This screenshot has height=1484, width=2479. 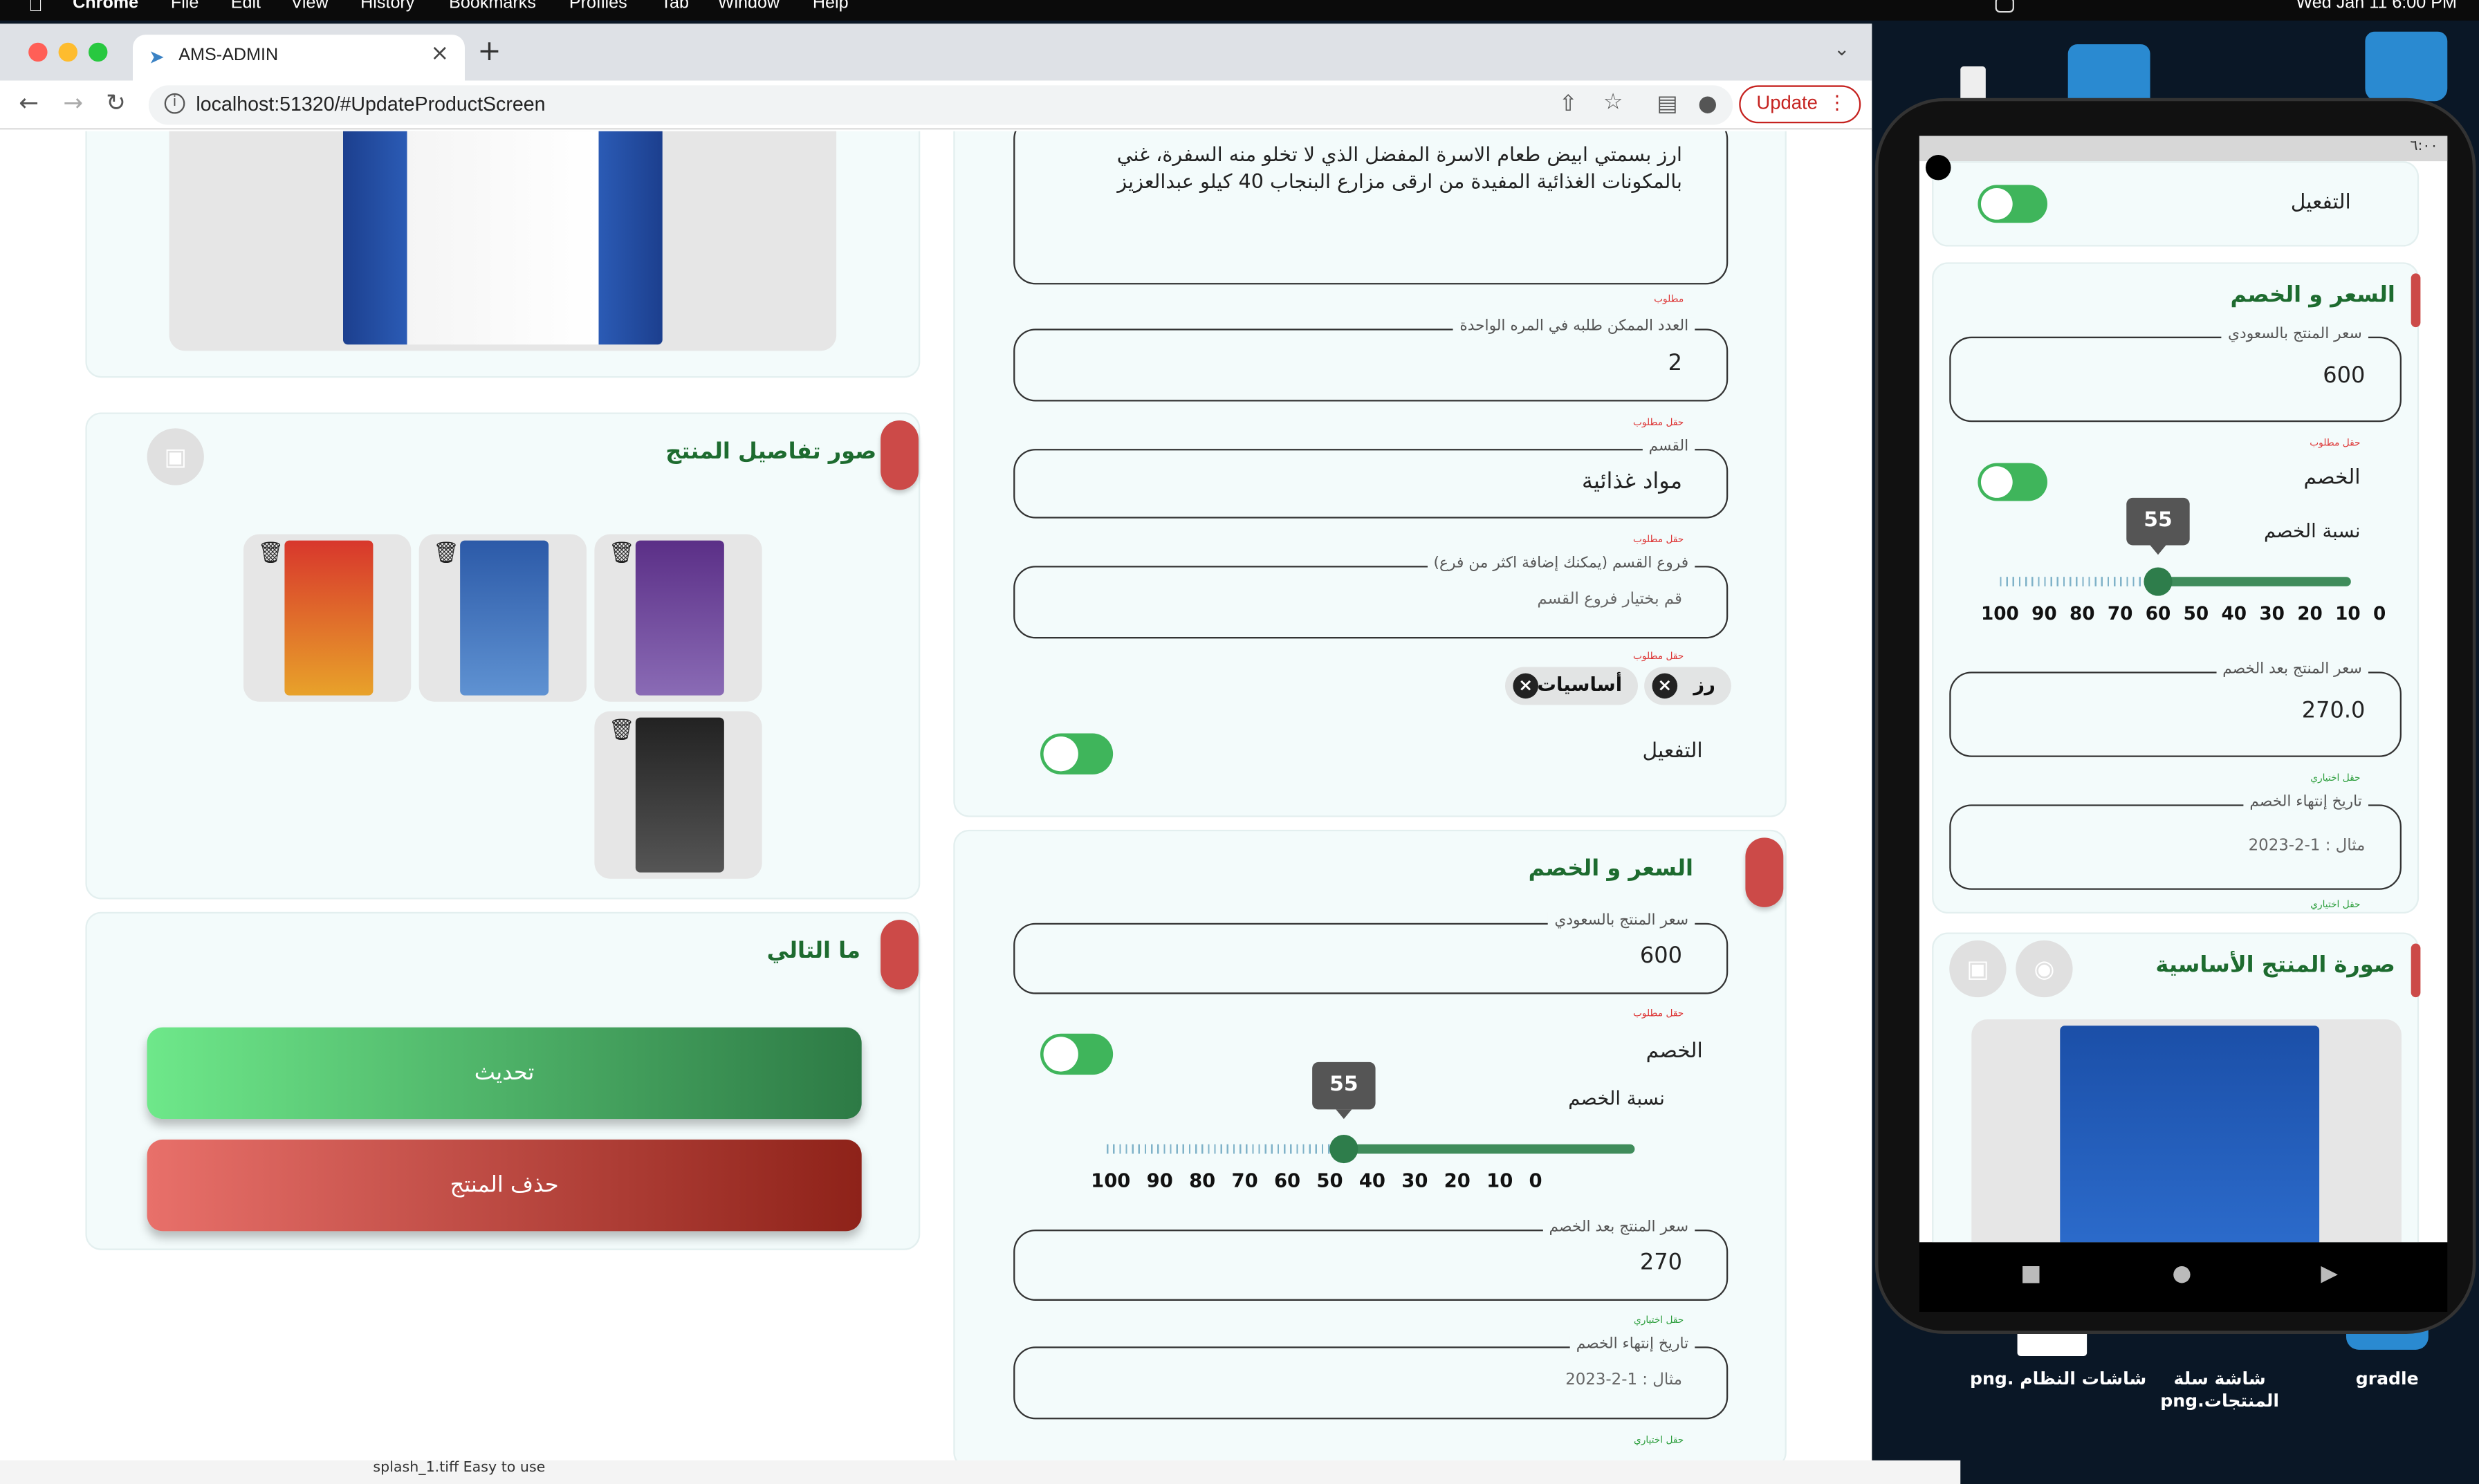 What do you see at coordinates (493, 6) in the screenshot?
I see `menu-bookmarks: Bookmarks` at bounding box center [493, 6].